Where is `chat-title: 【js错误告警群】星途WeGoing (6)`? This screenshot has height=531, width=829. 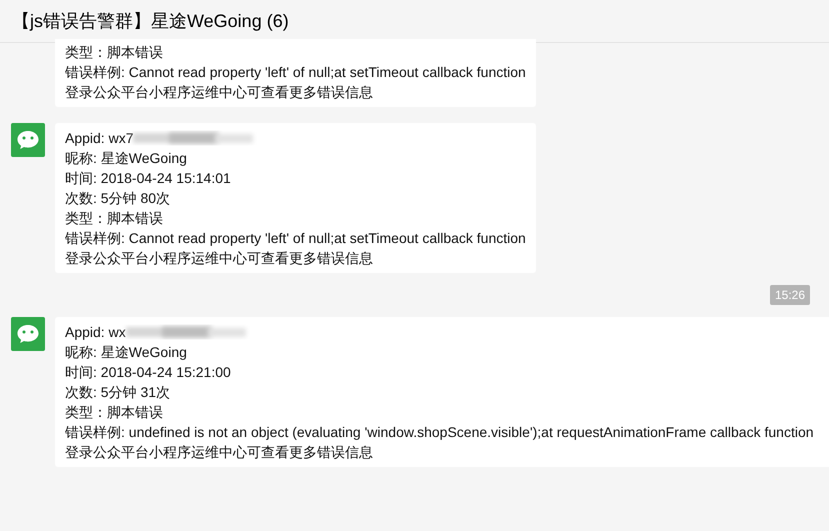
chat-title: 【js错误告警群】星途WeGoing (6) is located at coordinates (150, 21).